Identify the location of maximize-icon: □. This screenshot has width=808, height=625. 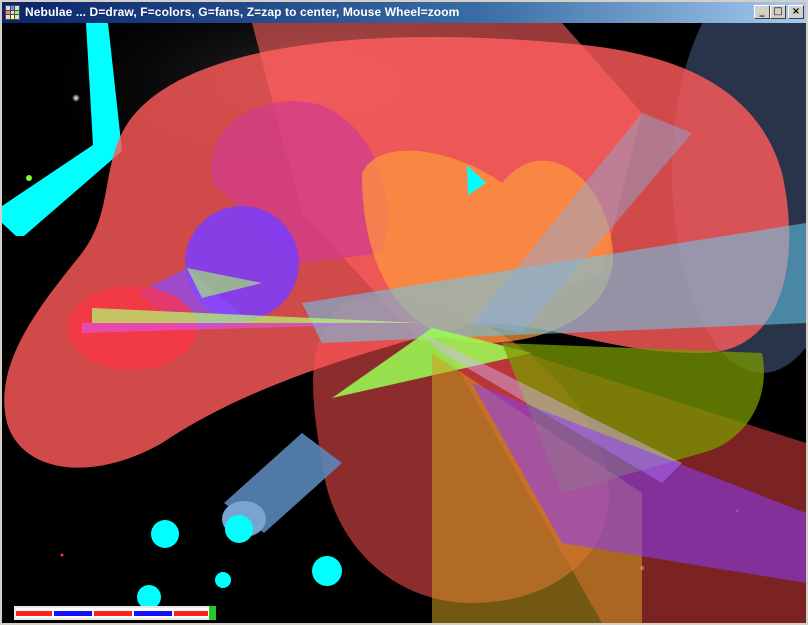
(778, 11).